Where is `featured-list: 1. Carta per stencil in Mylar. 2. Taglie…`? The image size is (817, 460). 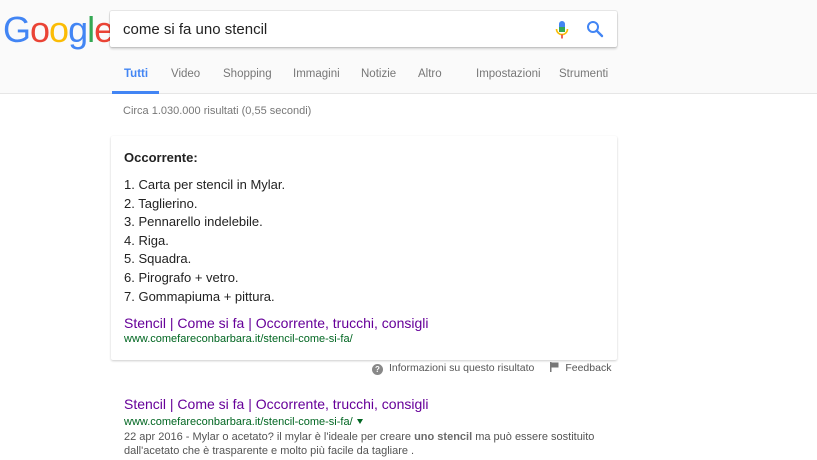 featured-list: 1. Carta per stencil in Mylar. 2. Taglie… is located at coordinates (204, 241).